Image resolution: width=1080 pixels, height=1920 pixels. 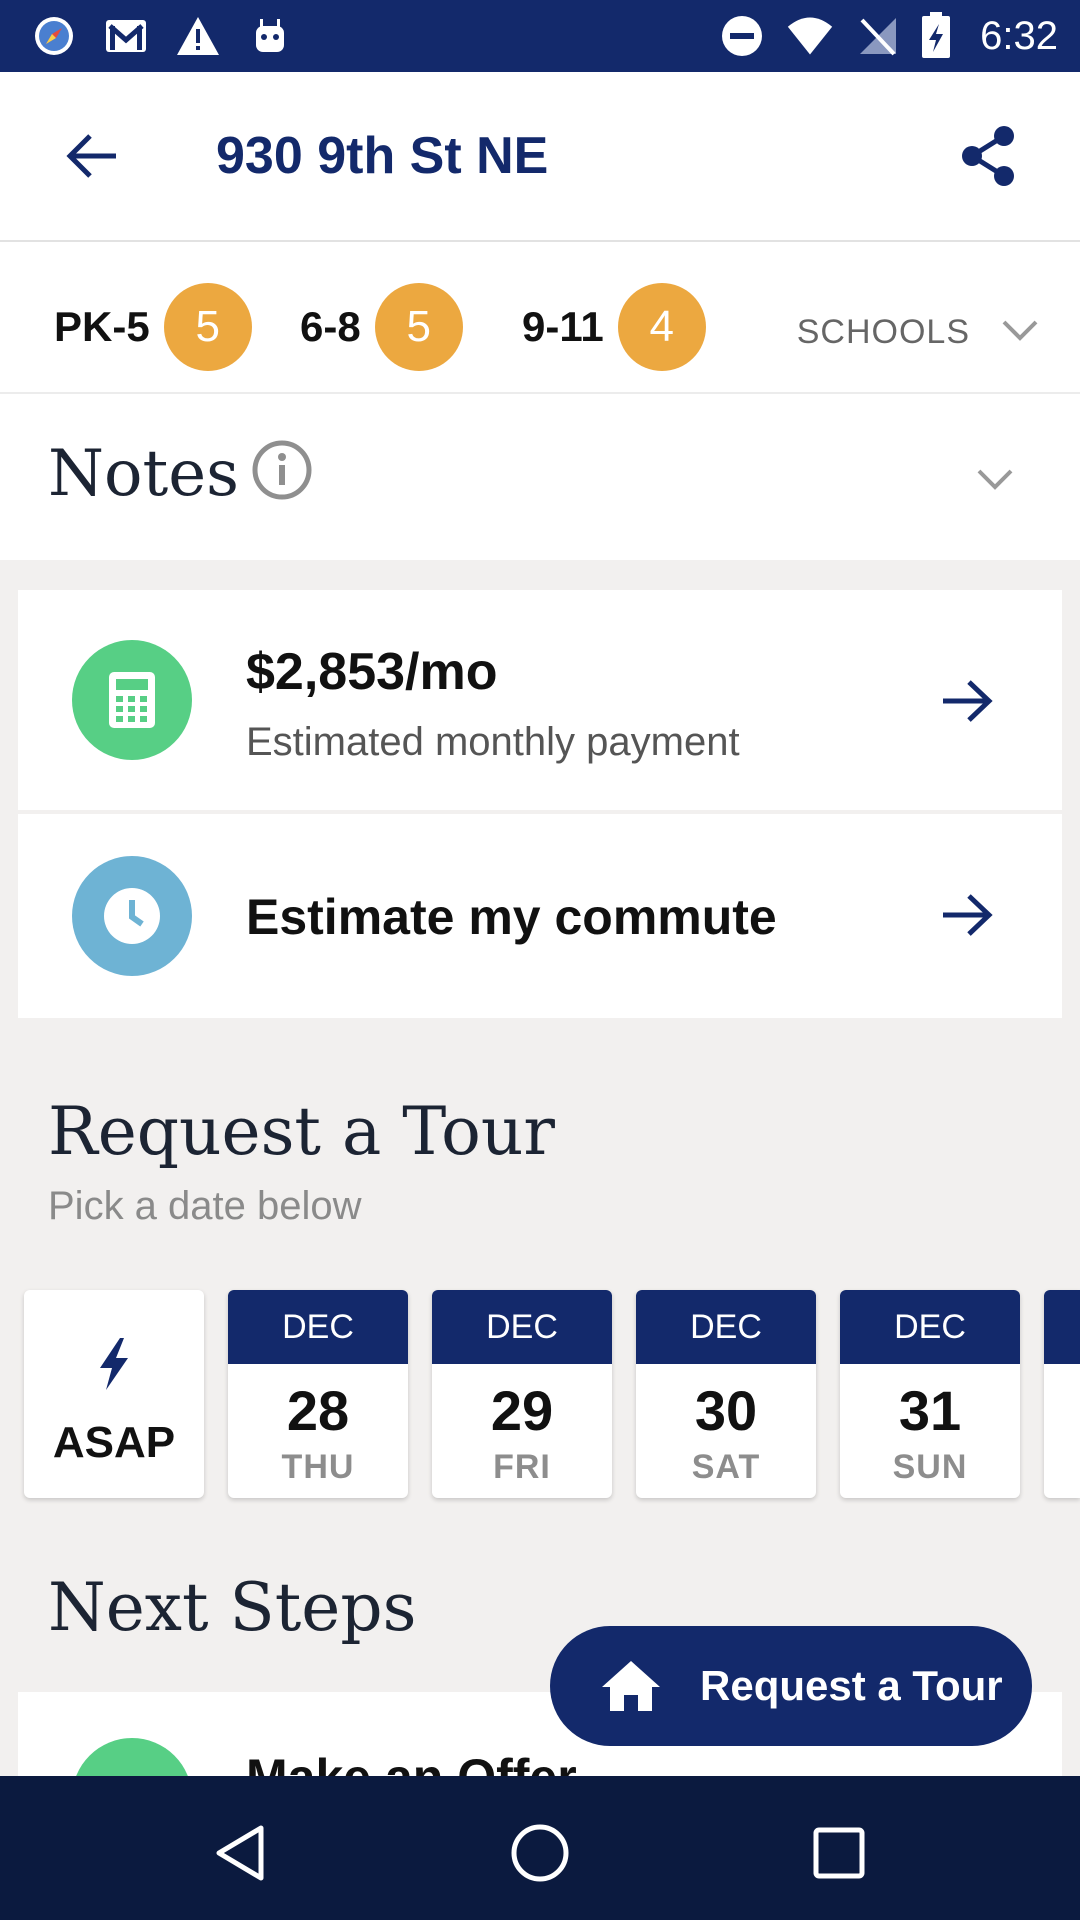 I want to click on app-bar: 930 9th St NE, so click(x=540, y=157).